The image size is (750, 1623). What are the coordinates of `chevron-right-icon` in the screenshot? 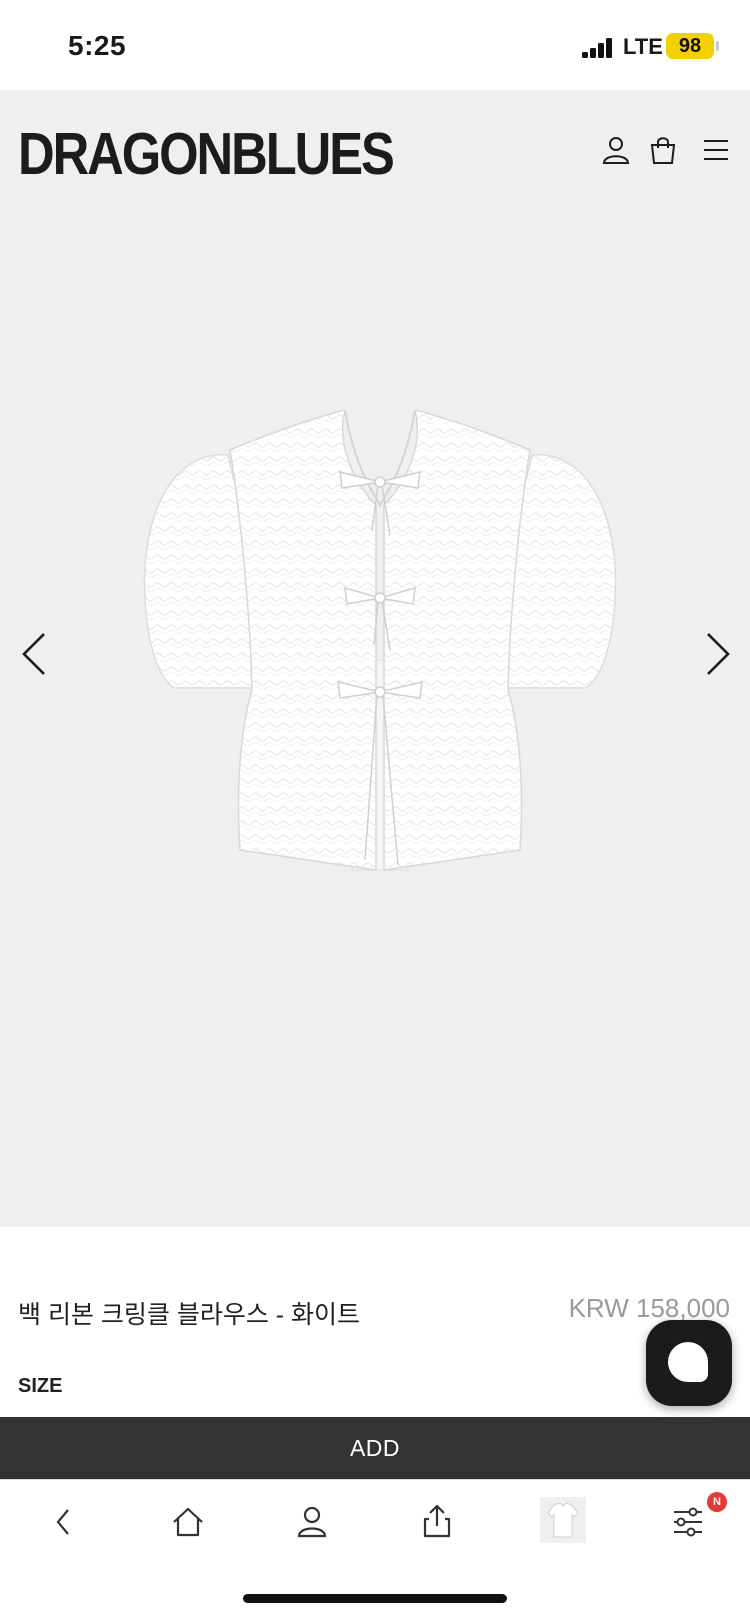 It's located at (718, 654).